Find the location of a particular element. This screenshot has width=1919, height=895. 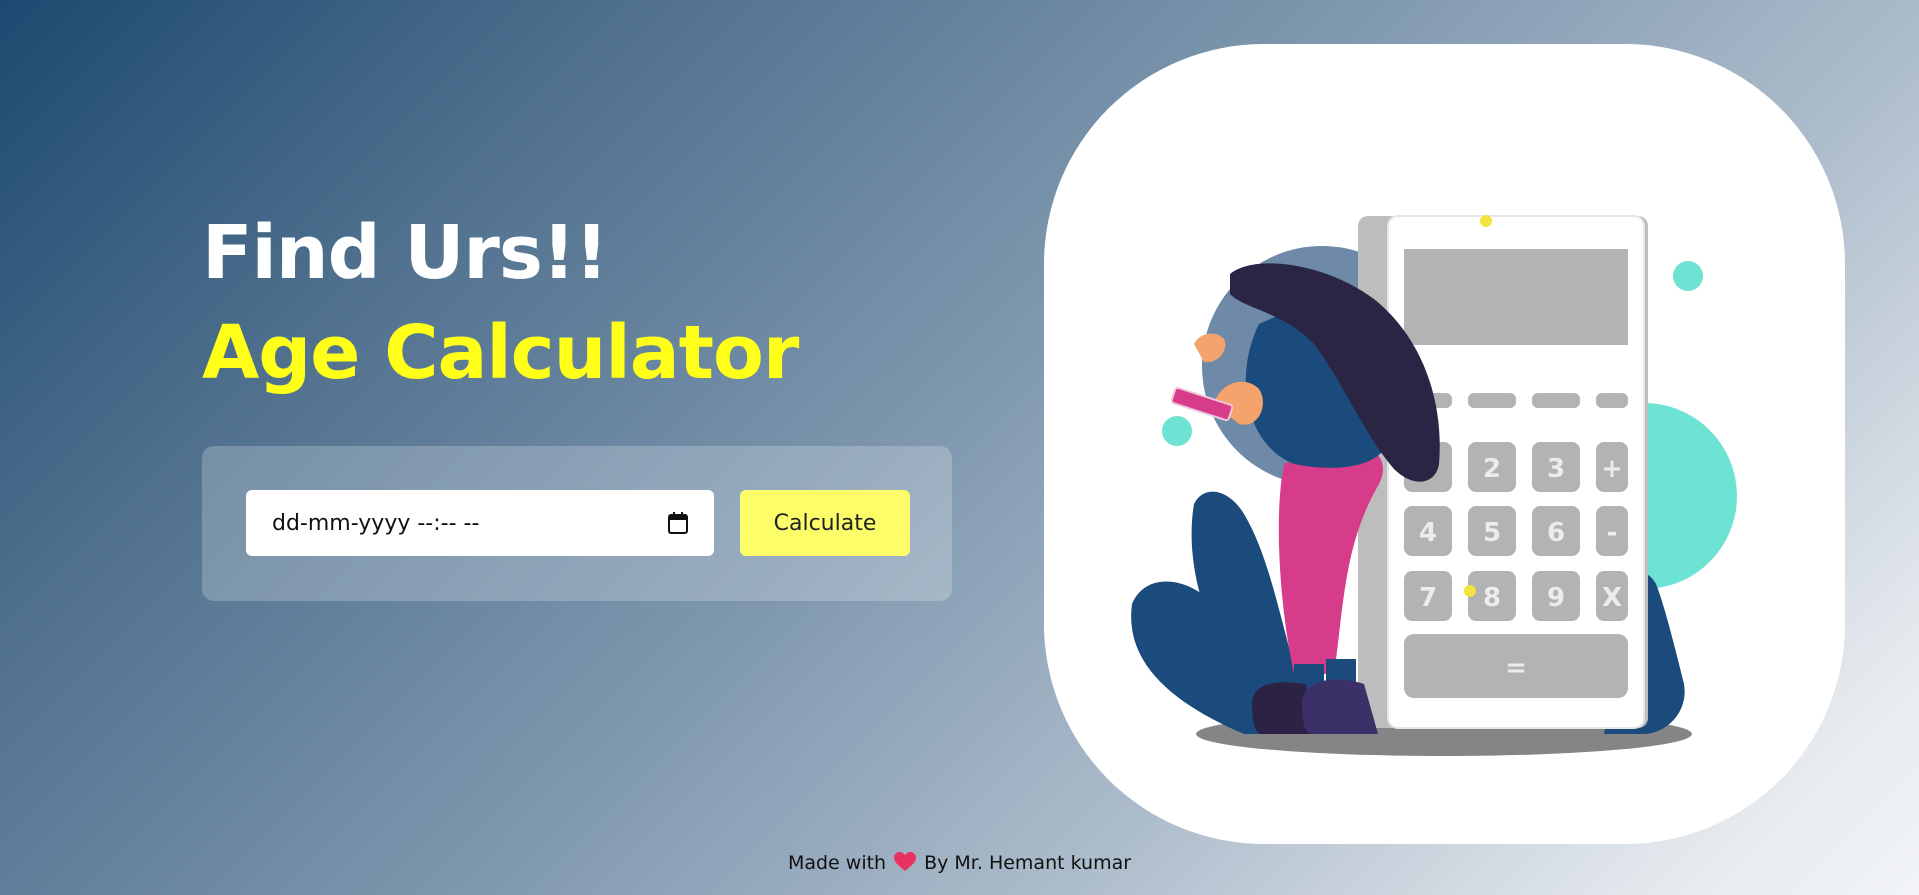

key-4: 4 is located at coordinates (1428, 533).